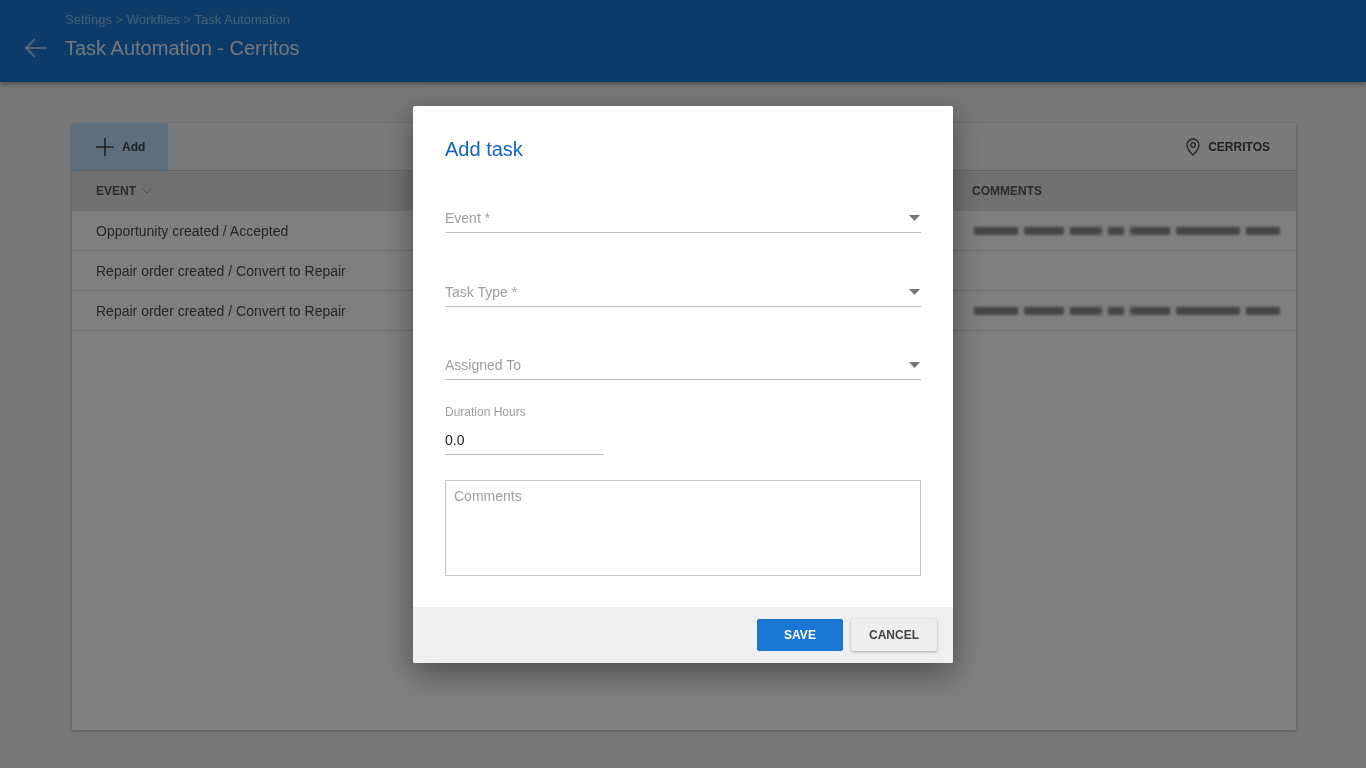  What do you see at coordinates (484, 149) in the screenshot?
I see `dialog-title: Add task` at bounding box center [484, 149].